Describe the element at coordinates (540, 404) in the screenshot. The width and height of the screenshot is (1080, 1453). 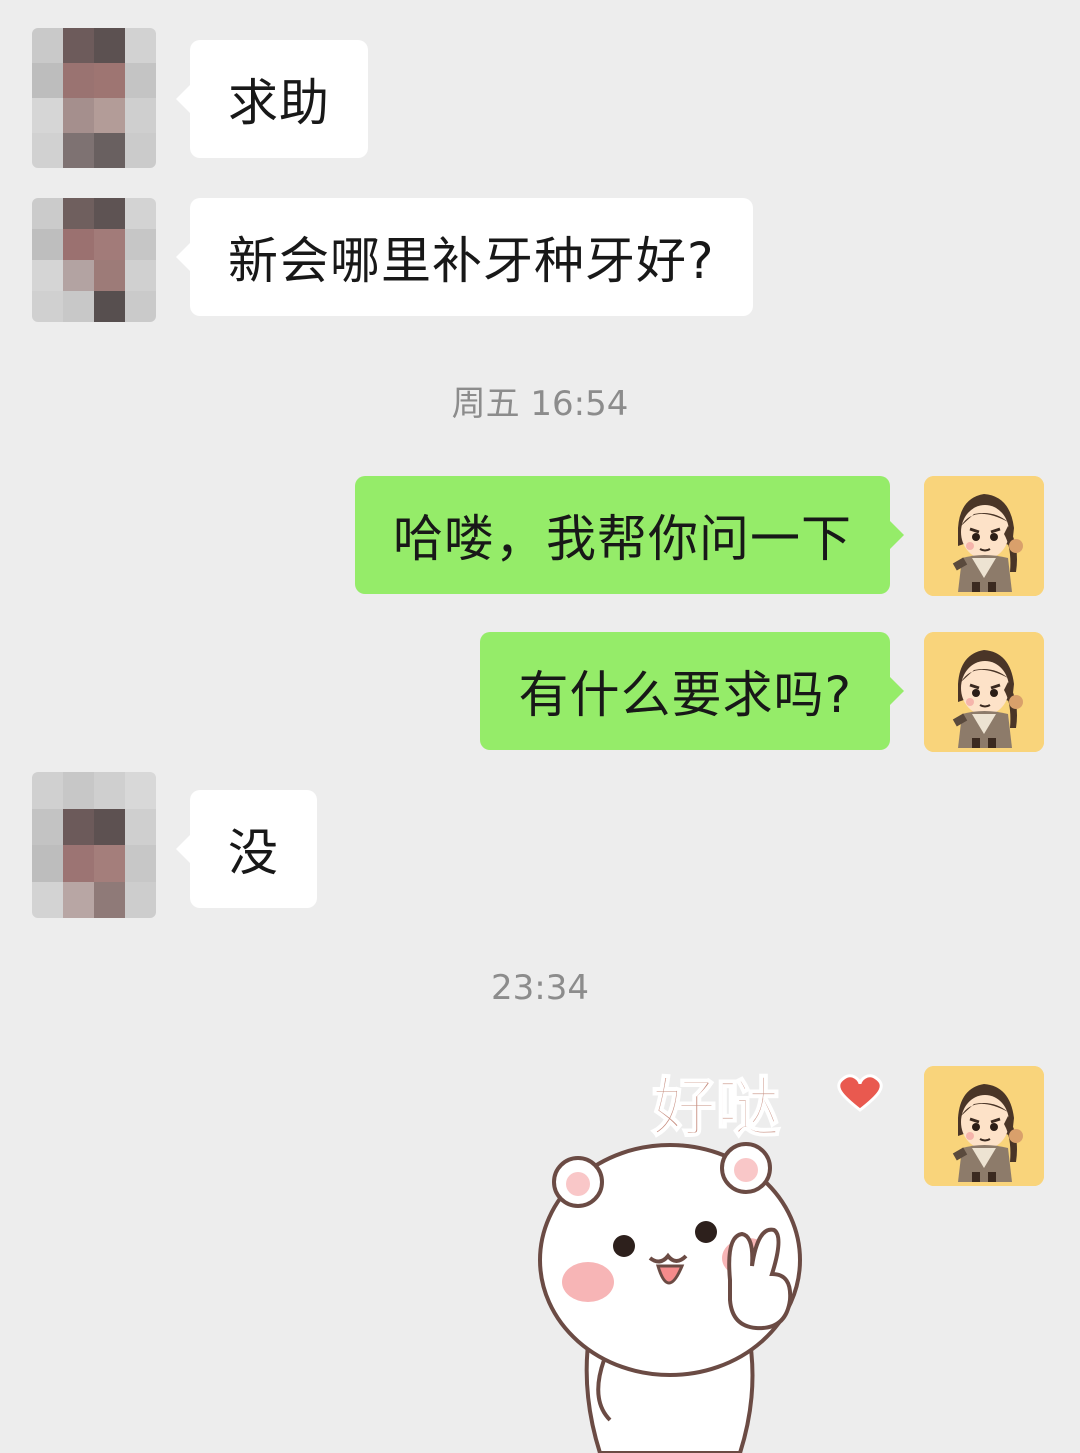
I see `timestamp: 周五 16:54` at that location.